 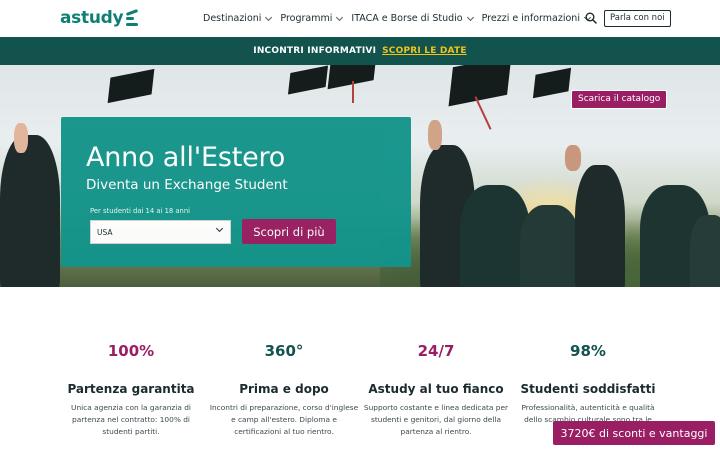 I want to click on nav-programmi: Programmi, so click(x=312, y=18).